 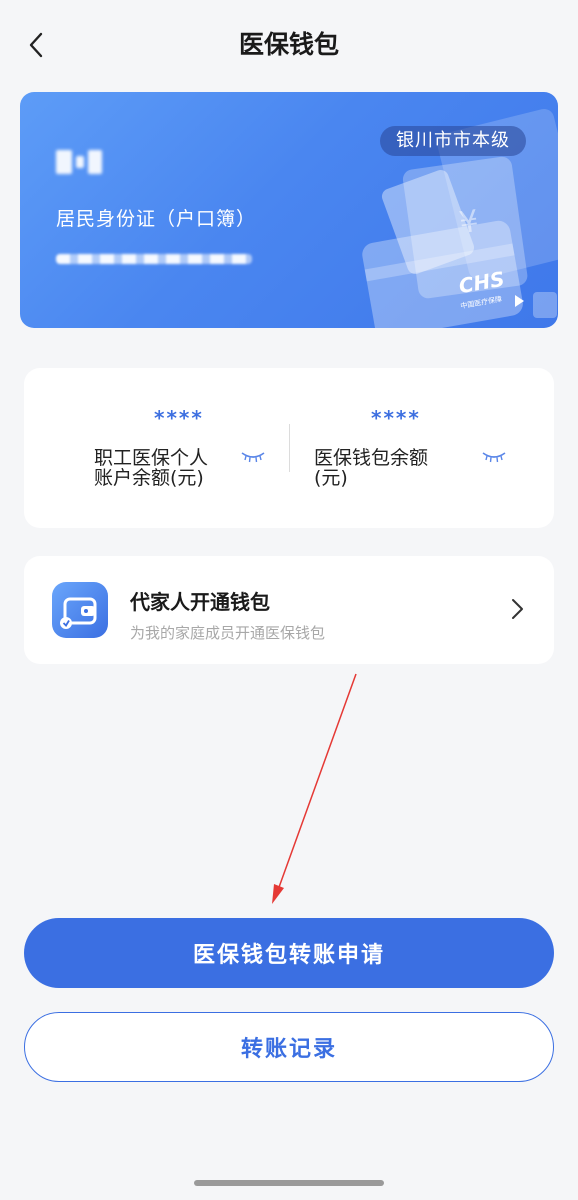 I want to click on chevron-right-icon, so click(x=517, y=609).